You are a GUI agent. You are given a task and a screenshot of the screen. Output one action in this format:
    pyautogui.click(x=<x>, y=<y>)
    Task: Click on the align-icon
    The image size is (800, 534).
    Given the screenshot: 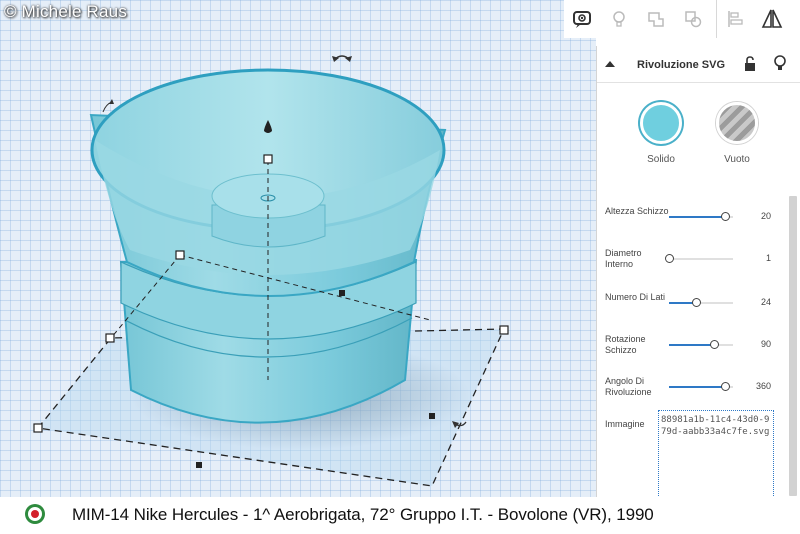 What is the action you would take?
    pyautogui.click(x=735, y=19)
    